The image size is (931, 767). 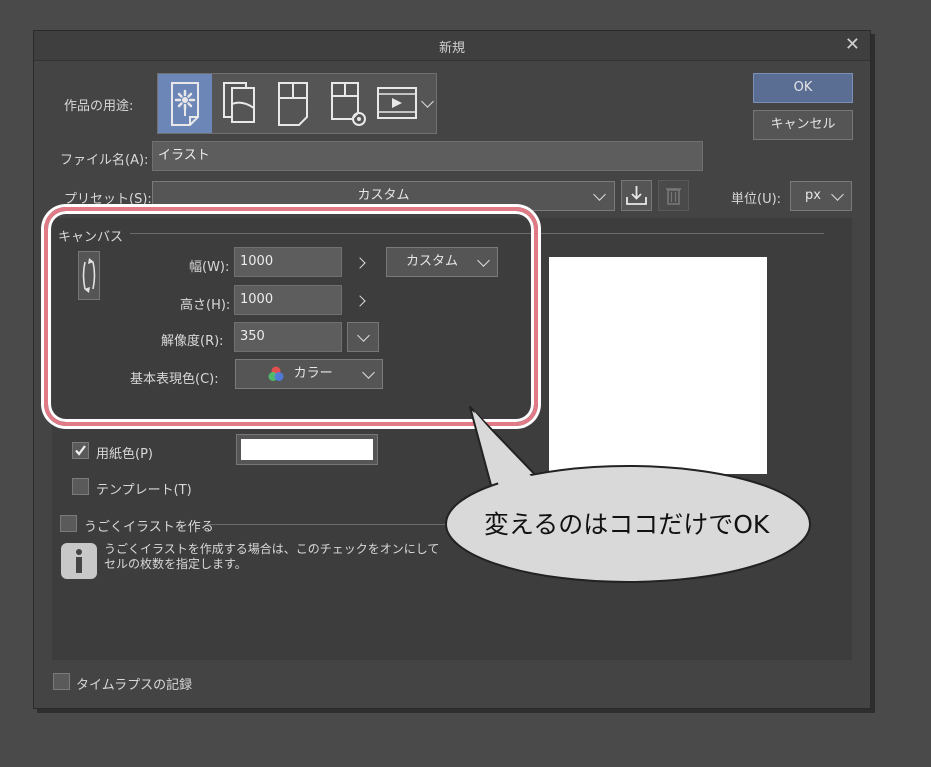 What do you see at coordinates (383, 195) in the screenshot?
I see `preset-value: カスタム` at bounding box center [383, 195].